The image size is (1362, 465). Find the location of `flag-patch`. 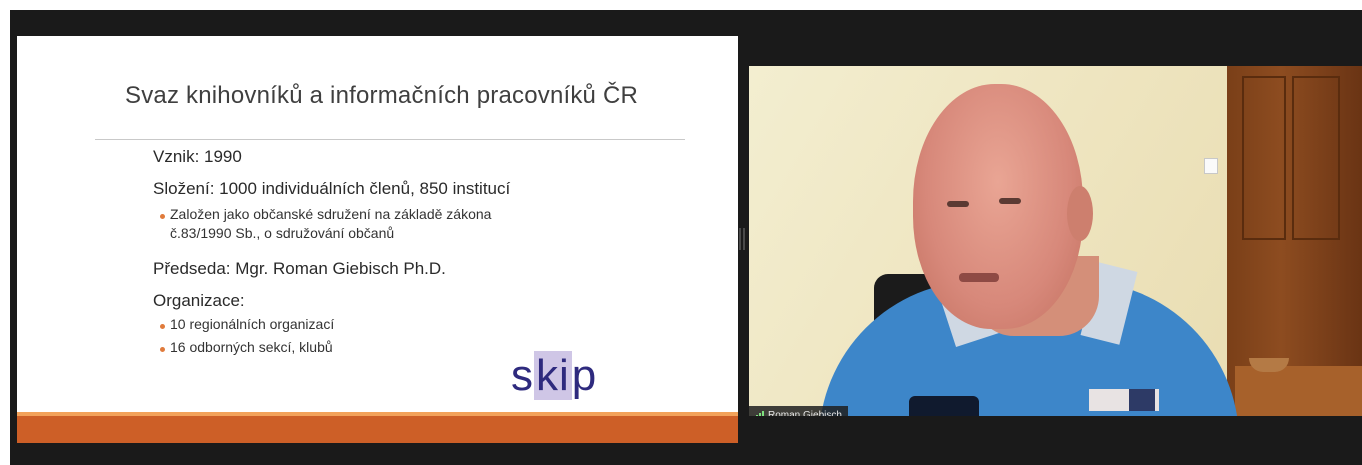

flag-patch is located at coordinates (1142, 400).